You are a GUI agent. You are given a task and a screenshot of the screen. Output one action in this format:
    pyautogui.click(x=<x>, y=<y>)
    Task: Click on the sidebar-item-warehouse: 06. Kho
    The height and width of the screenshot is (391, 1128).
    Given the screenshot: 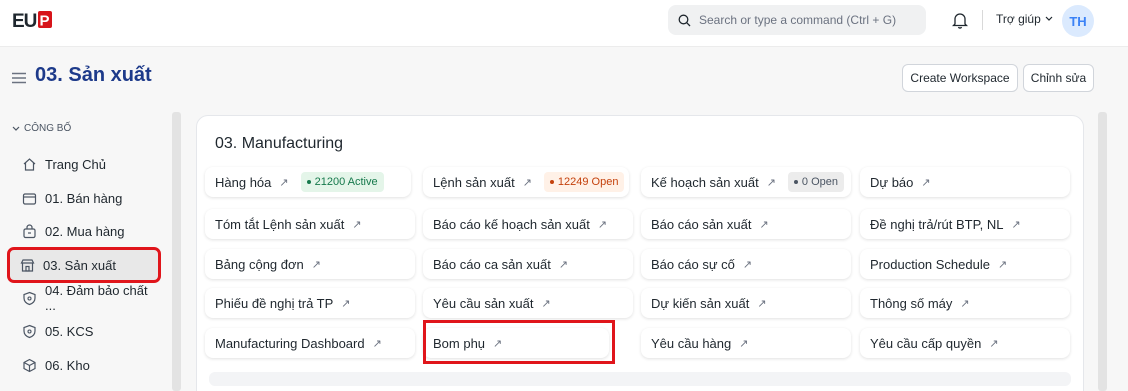 What is the action you would take?
    pyautogui.click(x=85, y=365)
    